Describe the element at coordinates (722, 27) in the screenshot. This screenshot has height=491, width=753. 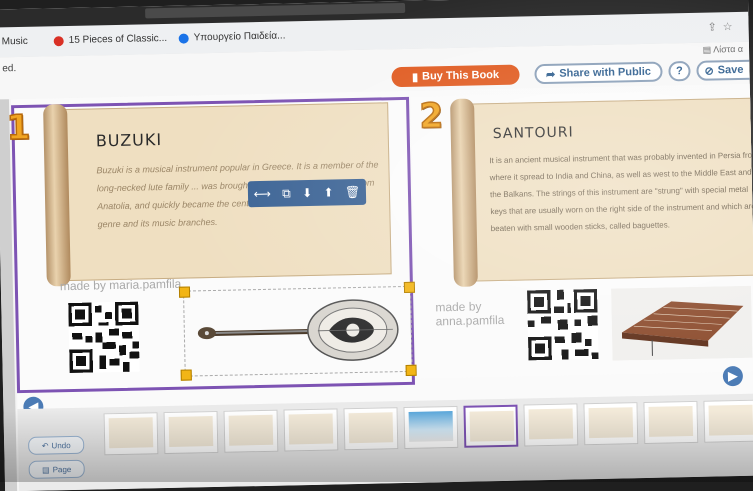
I see `browser-action-icons: ⇪☆` at that location.